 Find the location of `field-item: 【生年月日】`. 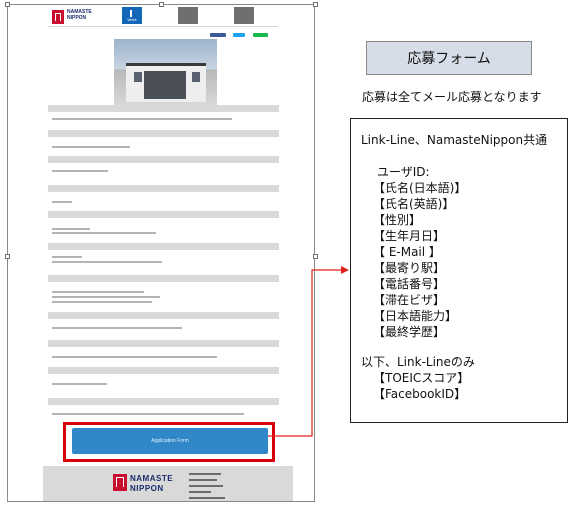

field-item: 【生年月日】 is located at coordinates (409, 236).